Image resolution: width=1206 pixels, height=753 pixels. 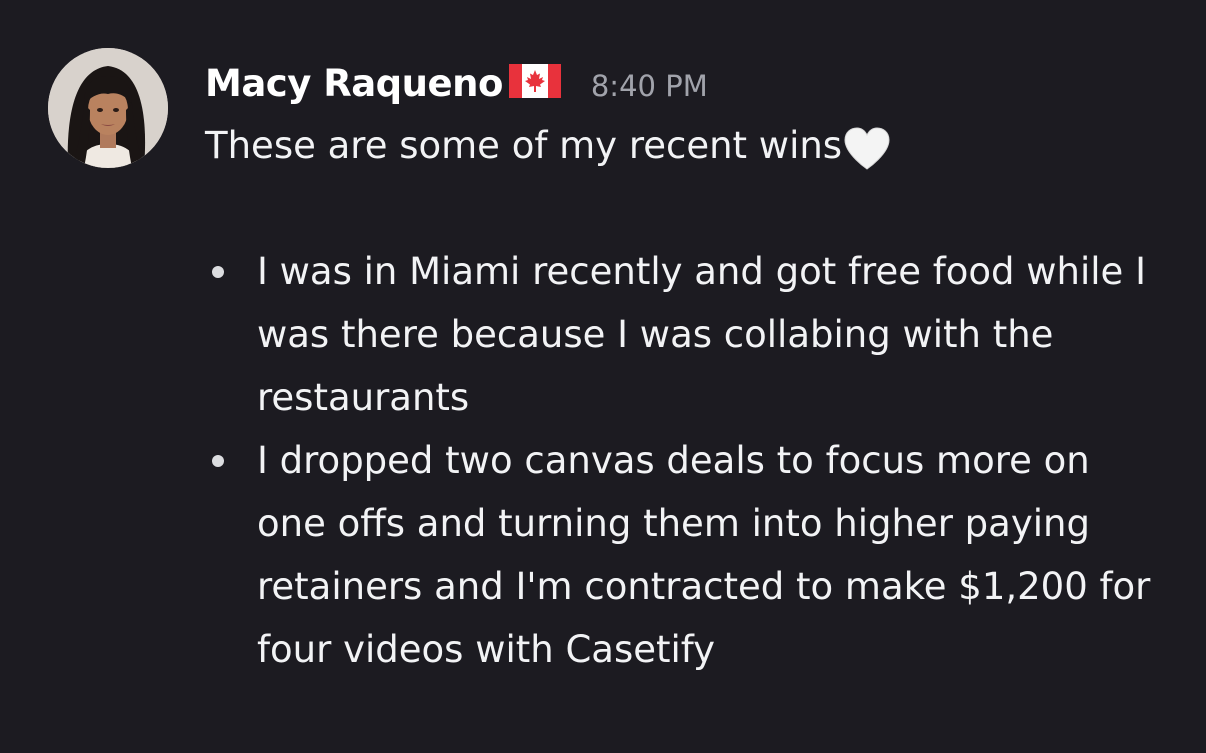 What do you see at coordinates (649, 86) in the screenshot?
I see `message-timestamp: 8:40 PM` at bounding box center [649, 86].